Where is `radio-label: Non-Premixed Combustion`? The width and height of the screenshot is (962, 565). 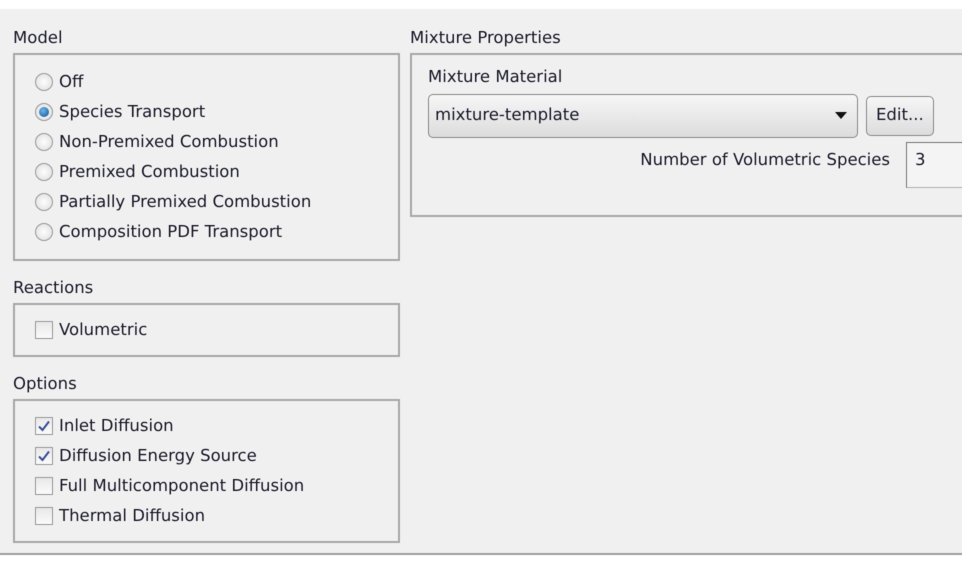
radio-label: Non-Premixed Combustion is located at coordinates (169, 142).